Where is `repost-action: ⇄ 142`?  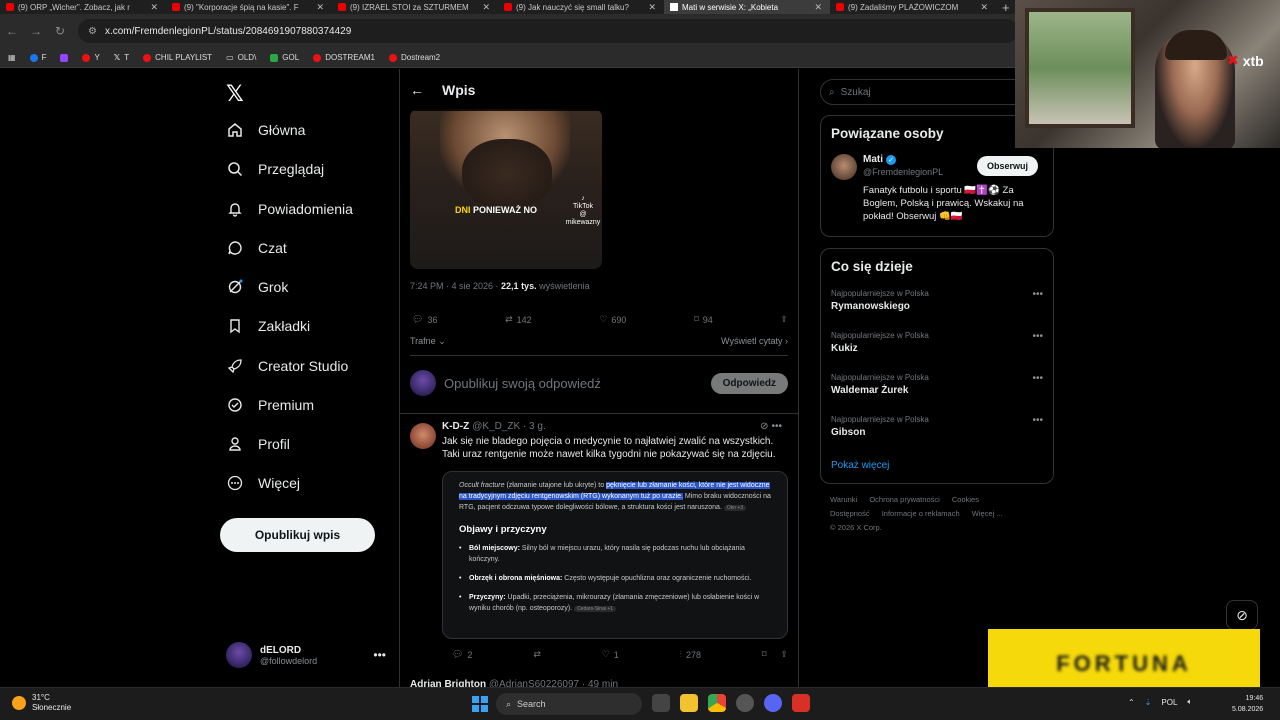
repost-action: ⇄ 142 is located at coordinates (518, 319).